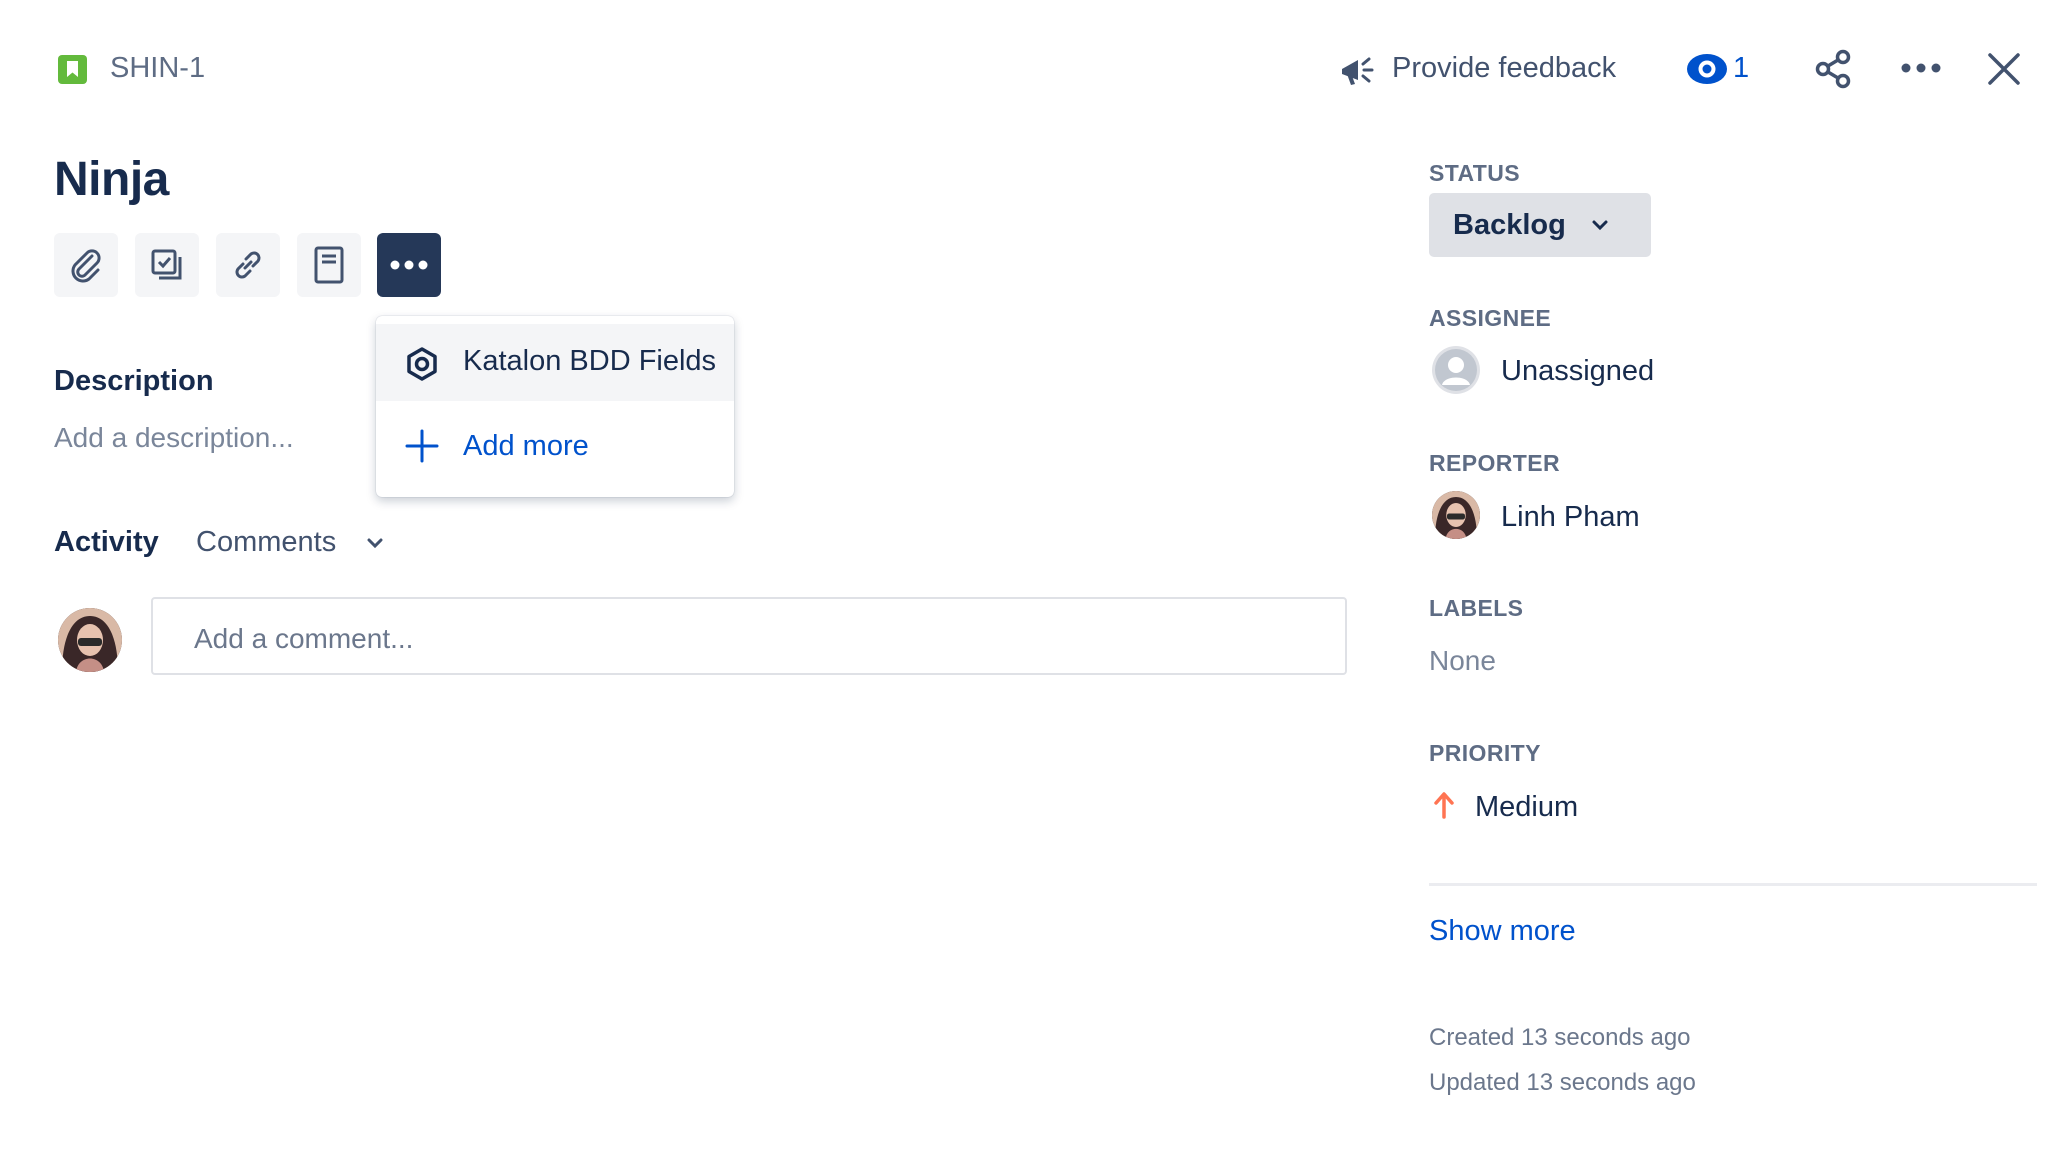 Image resolution: width=2070 pixels, height=1156 pixels. What do you see at coordinates (1504, 68) in the screenshot?
I see `provide-feedback-button: Provide feedback` at bounding box center [1504, 68].